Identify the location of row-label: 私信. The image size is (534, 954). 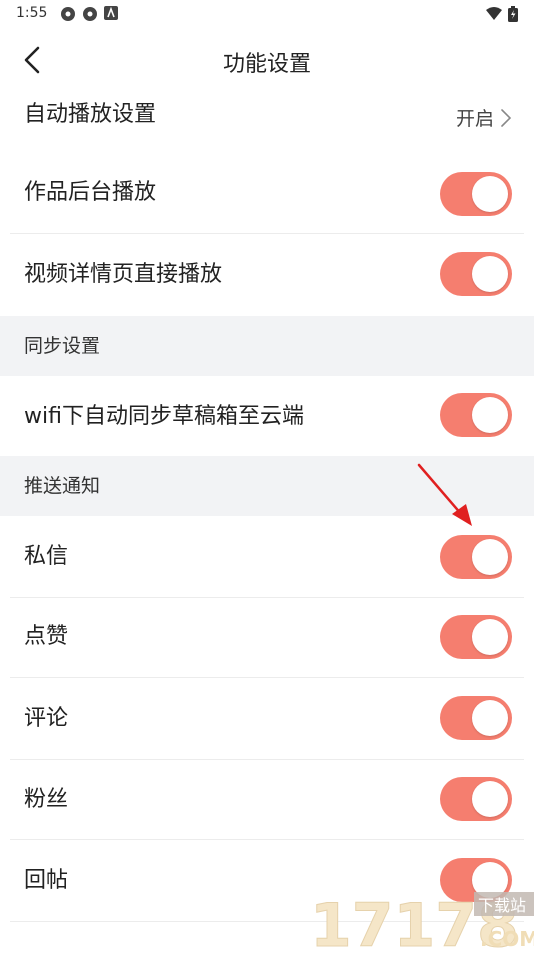
(46, 556).